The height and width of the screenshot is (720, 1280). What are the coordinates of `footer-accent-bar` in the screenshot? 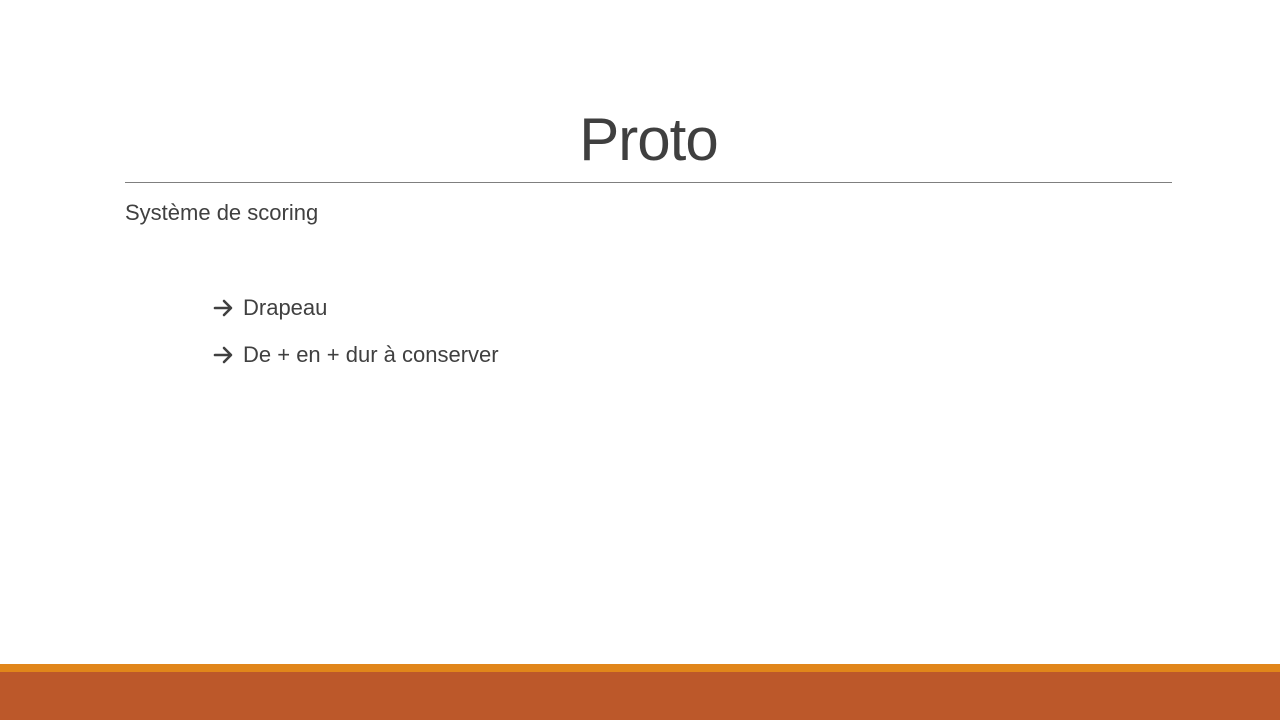 It's located at (640, 668).